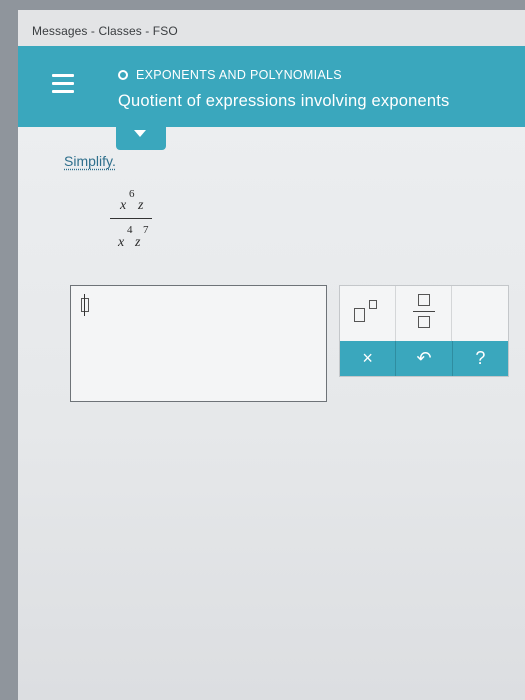 The width and height of the screenshot is (525, 700). I want to click on simplify-link: Simplify., so click(90, 161).